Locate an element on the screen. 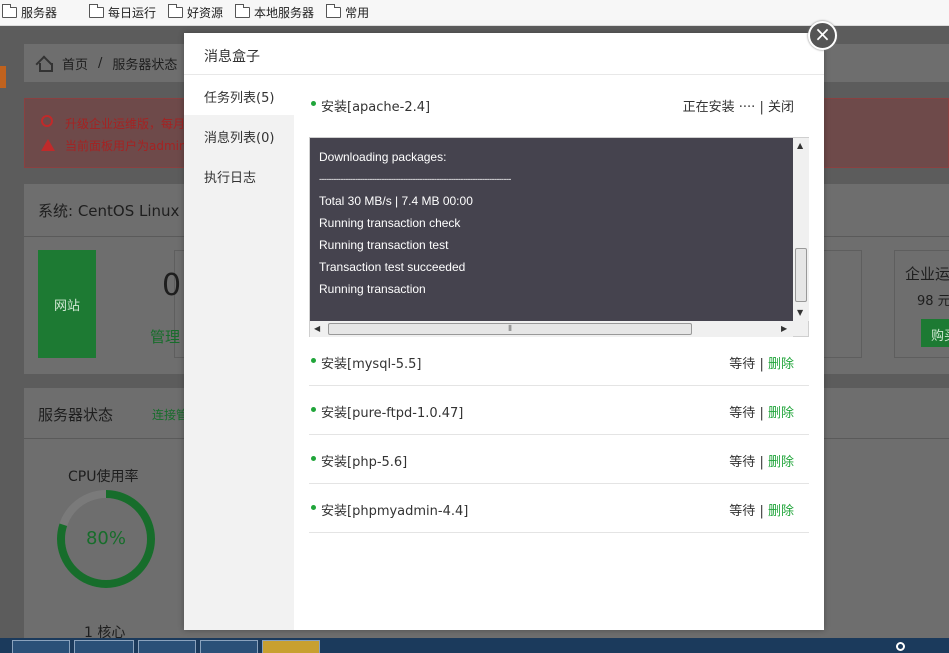 The height and width of the screenshot is (653, 949). task-status-group: 正在安装 ···· | 关闭 is located at coordinates (738, 105).